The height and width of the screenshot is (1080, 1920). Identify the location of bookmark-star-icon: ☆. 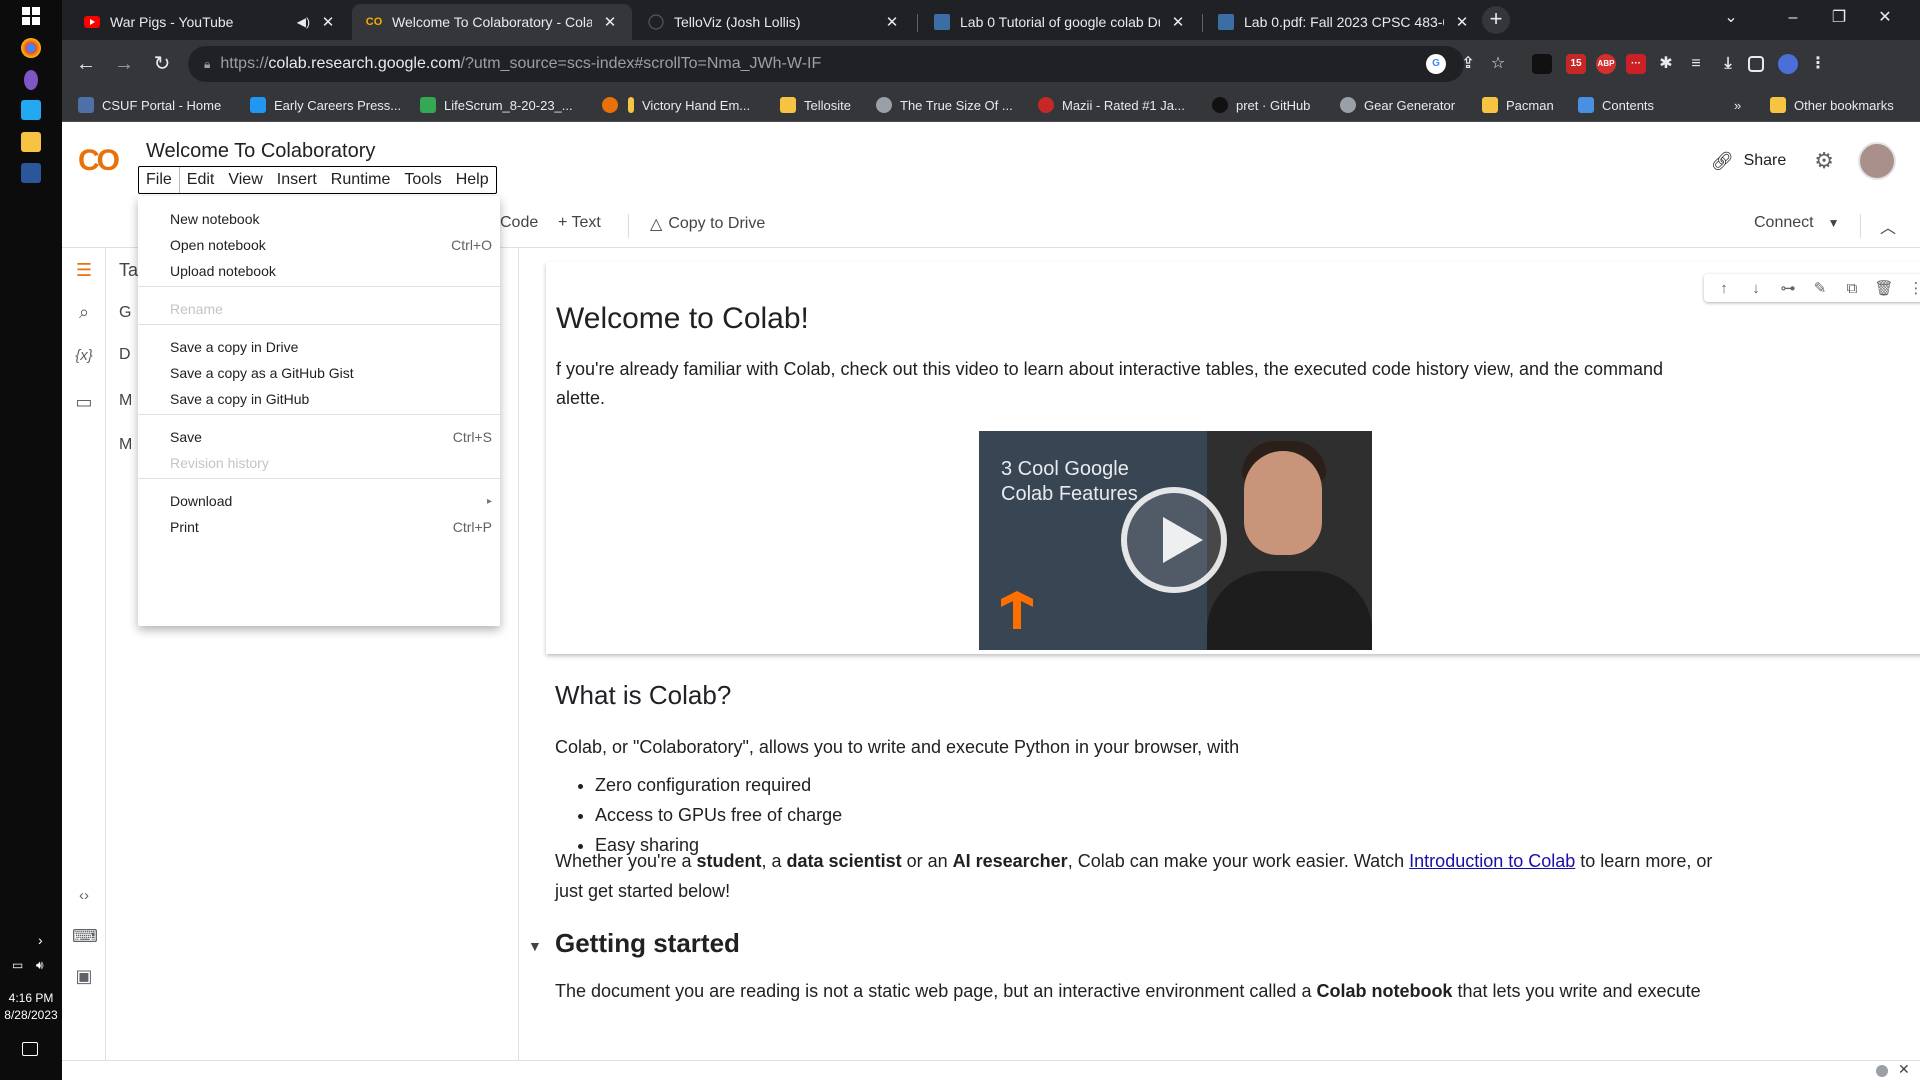
(1498, 64).